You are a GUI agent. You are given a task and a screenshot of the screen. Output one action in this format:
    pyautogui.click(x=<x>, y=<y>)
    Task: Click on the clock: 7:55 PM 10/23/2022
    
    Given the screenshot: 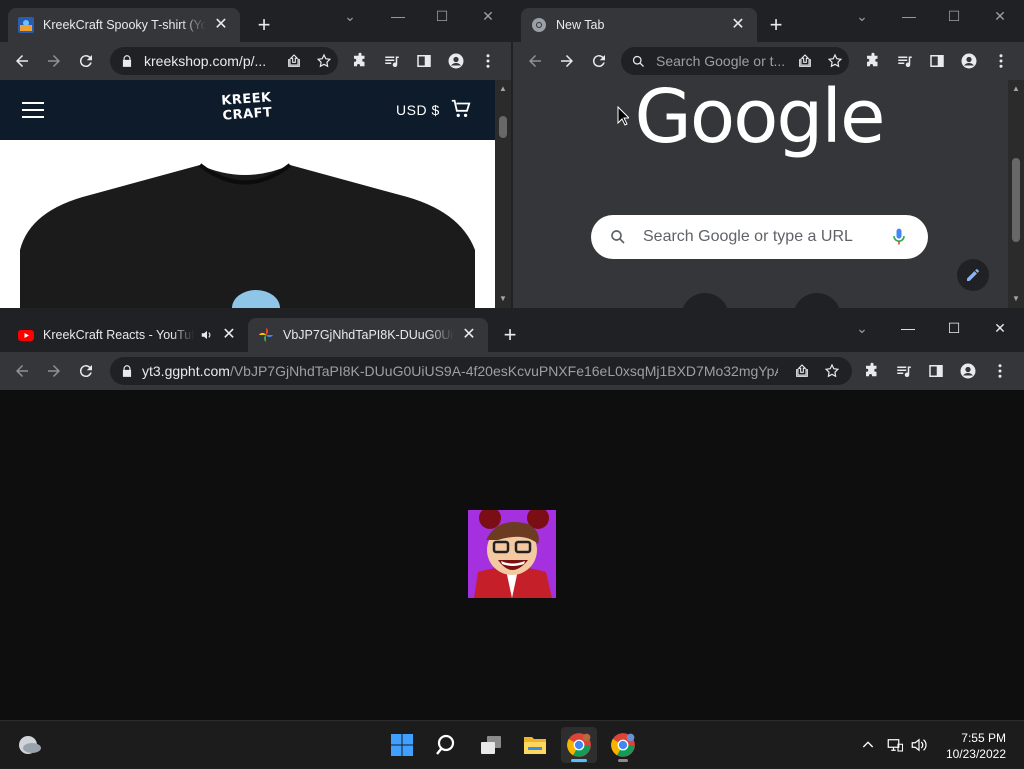 What is the action you would take?
    pyautogui.click(x=976, y=746)
    